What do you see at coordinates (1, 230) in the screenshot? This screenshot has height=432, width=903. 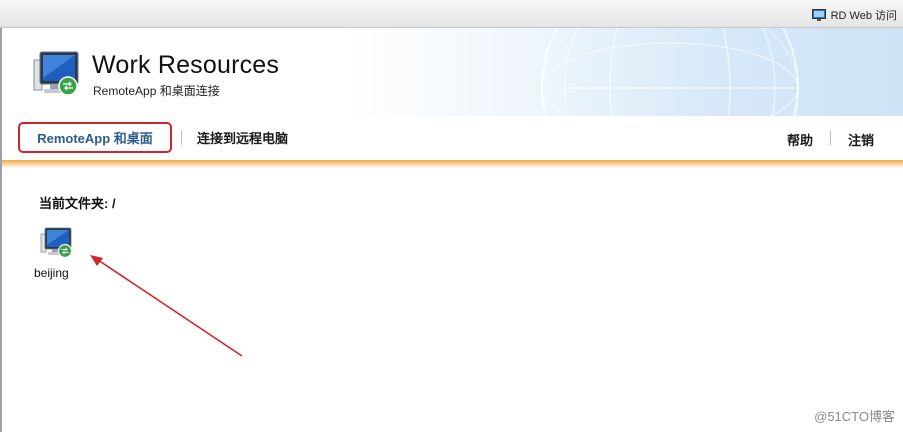 I see `window-left-edge` at bounding box center [1, 230].